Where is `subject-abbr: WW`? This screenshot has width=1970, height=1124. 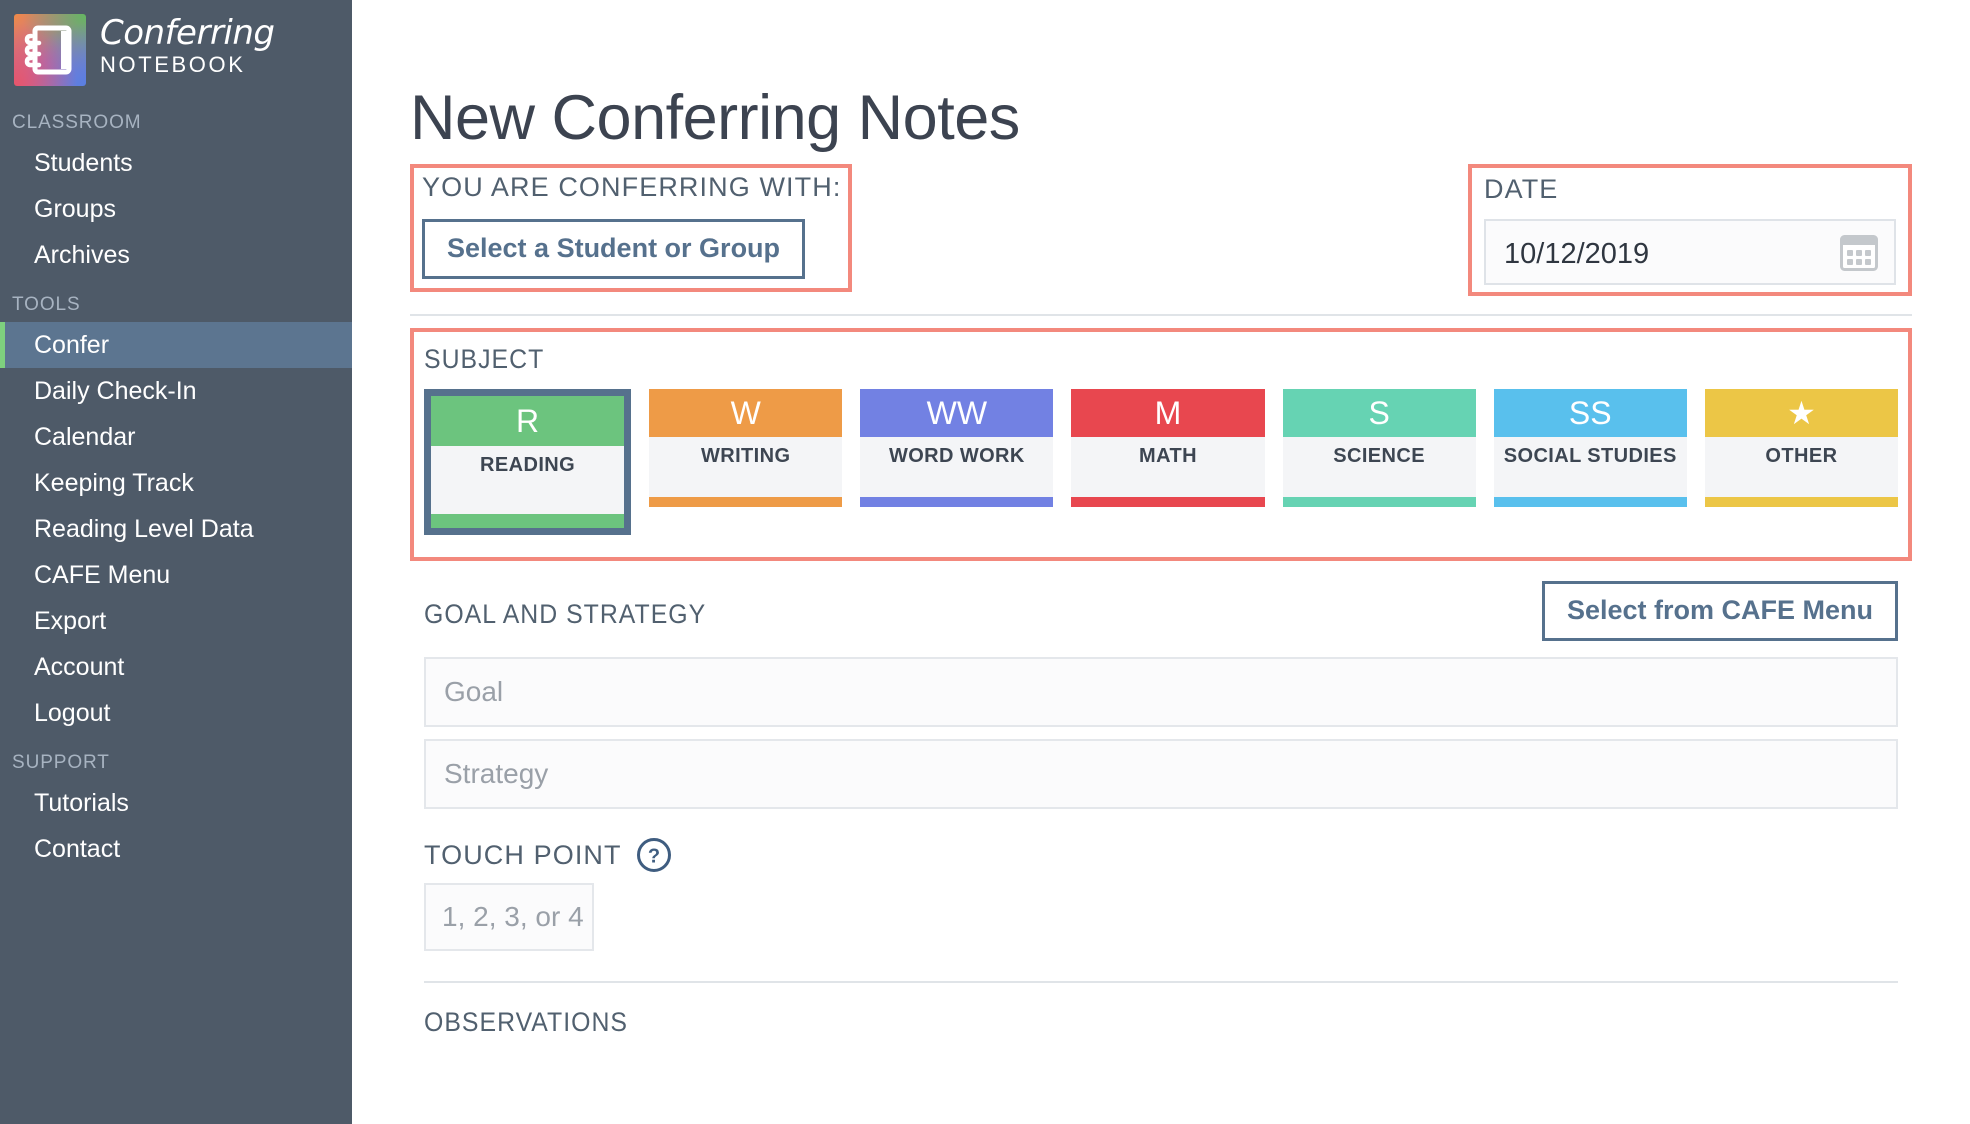 subject-abbr: WW is located at coordinates (957, 413).